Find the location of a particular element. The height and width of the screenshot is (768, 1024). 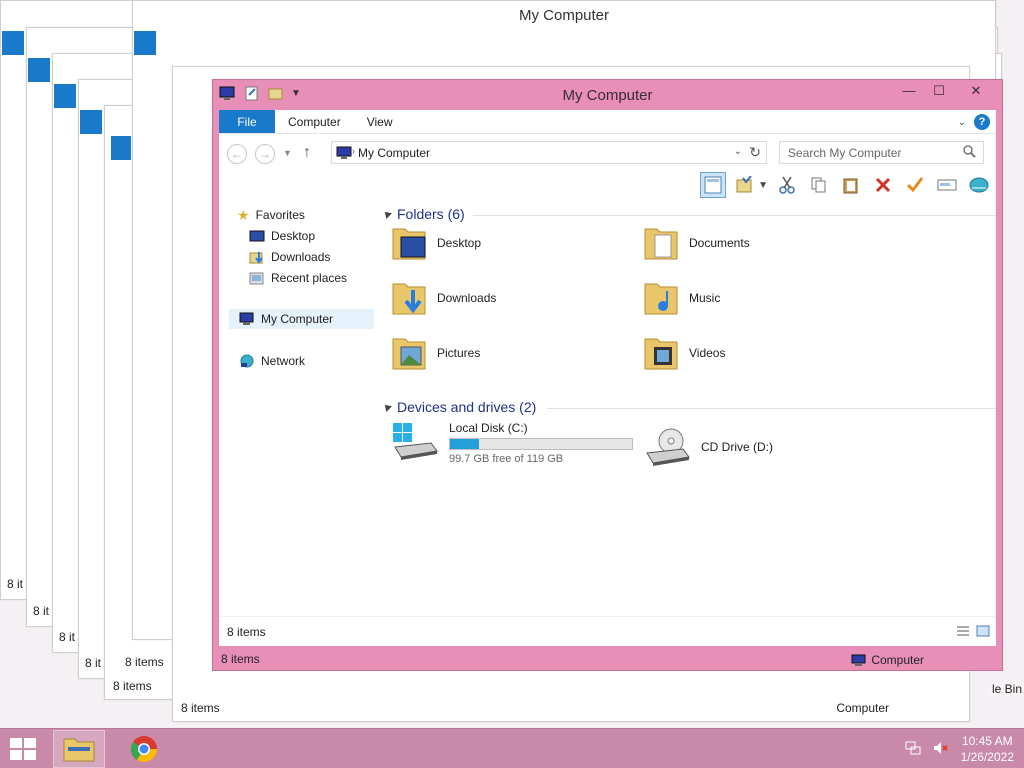

desktop-folder-icon is located at coordinates (409, 243).